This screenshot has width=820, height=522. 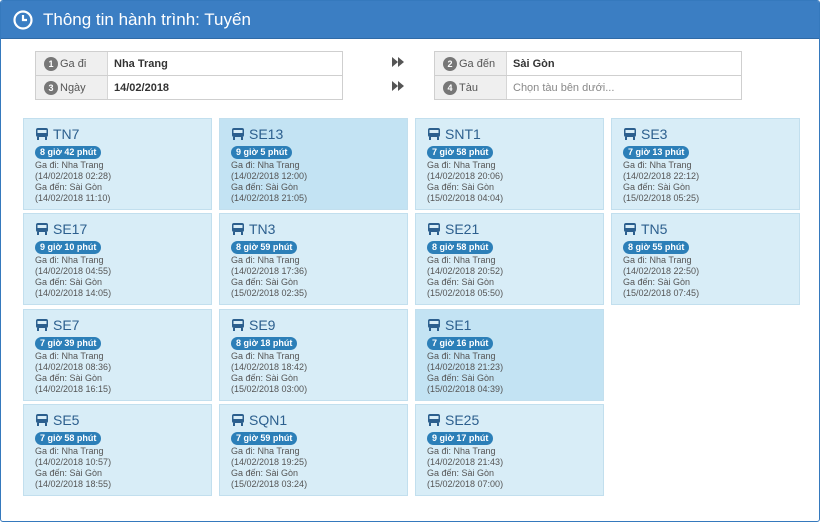 I want to click on train-name: SE7, so click(x=66, y=324).